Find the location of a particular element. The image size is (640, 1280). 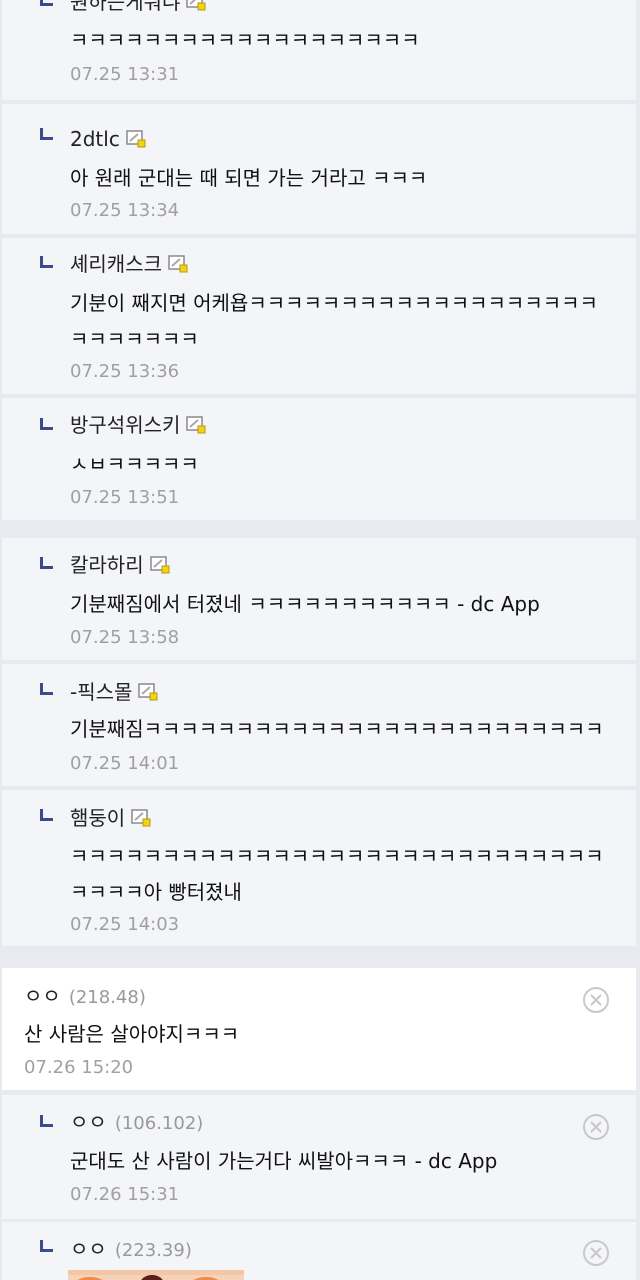

reply-item: 방구석위스키 ㅅㅂㅋㅋㅋㅋㅋ 07.25 13:51 is located at coordinates (319, 459).